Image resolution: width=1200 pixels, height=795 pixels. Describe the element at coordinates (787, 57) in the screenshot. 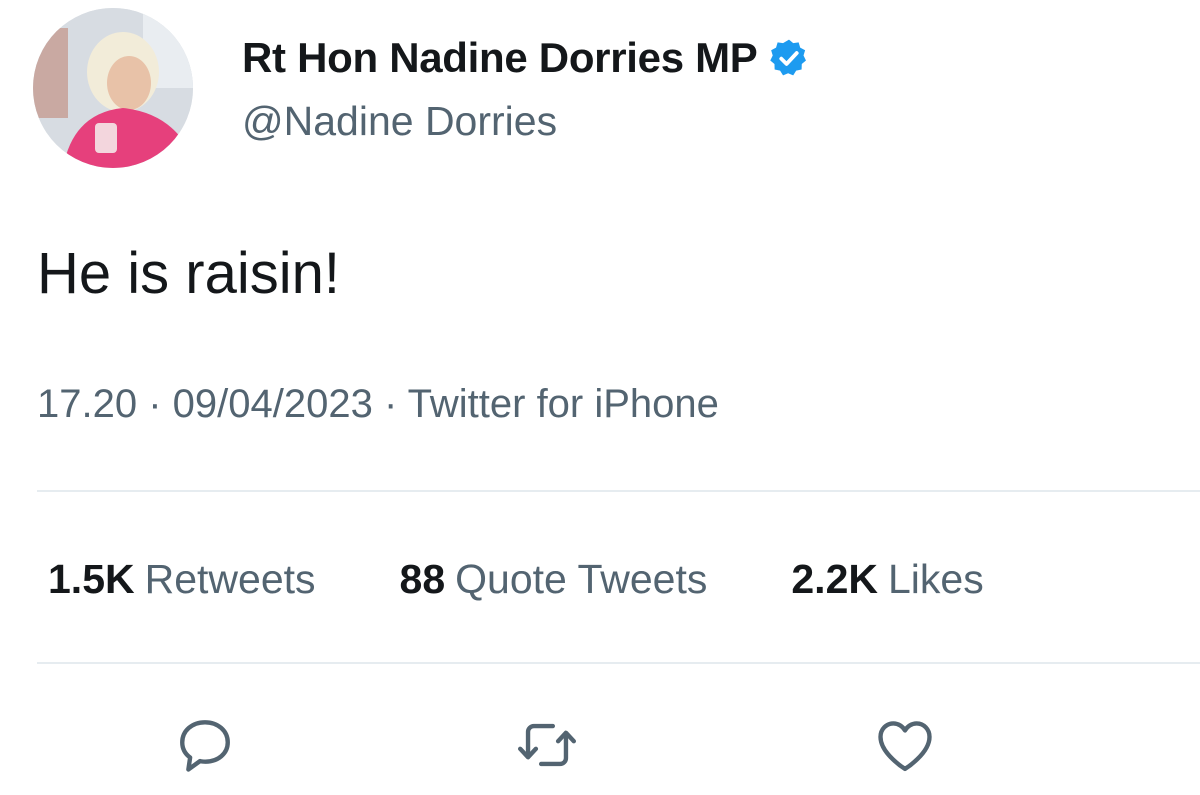

I see `verified-badge-icon` at that location.